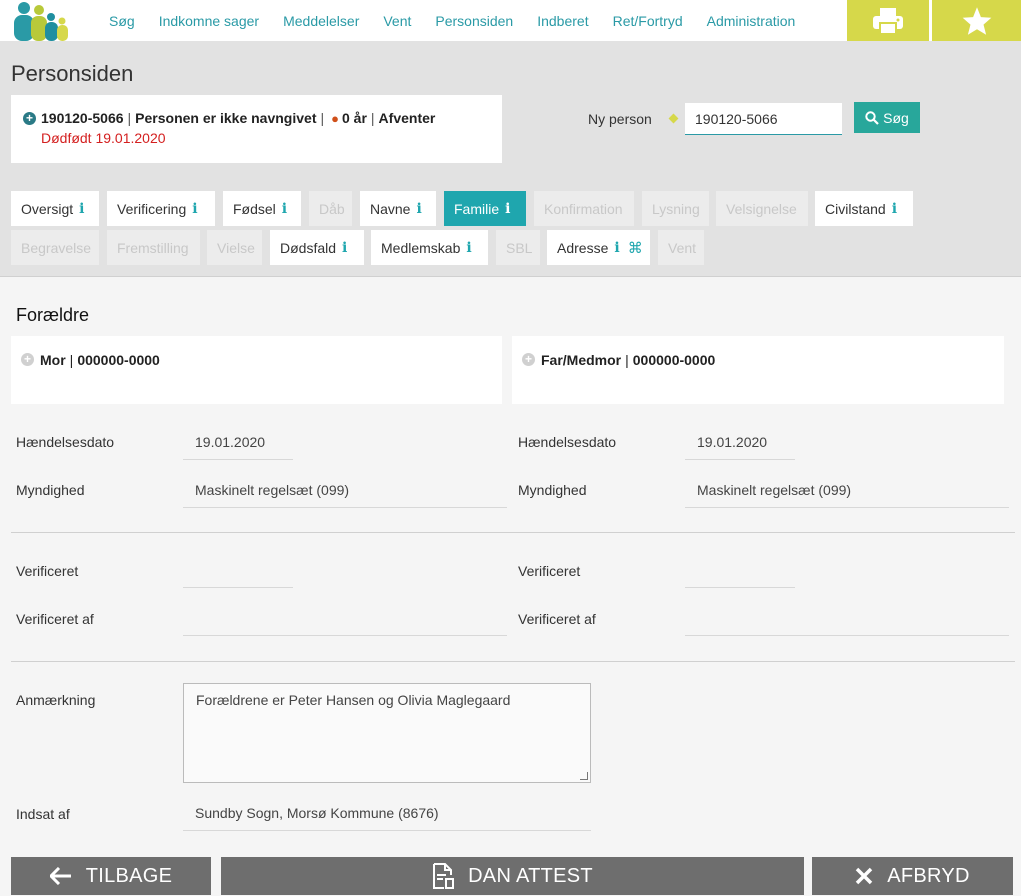 The height and width of the screenshot is (896, 1021). Describe the element at coordinates (332, 208) in the screenshot. I see `tab-label: Dåb` at that location.